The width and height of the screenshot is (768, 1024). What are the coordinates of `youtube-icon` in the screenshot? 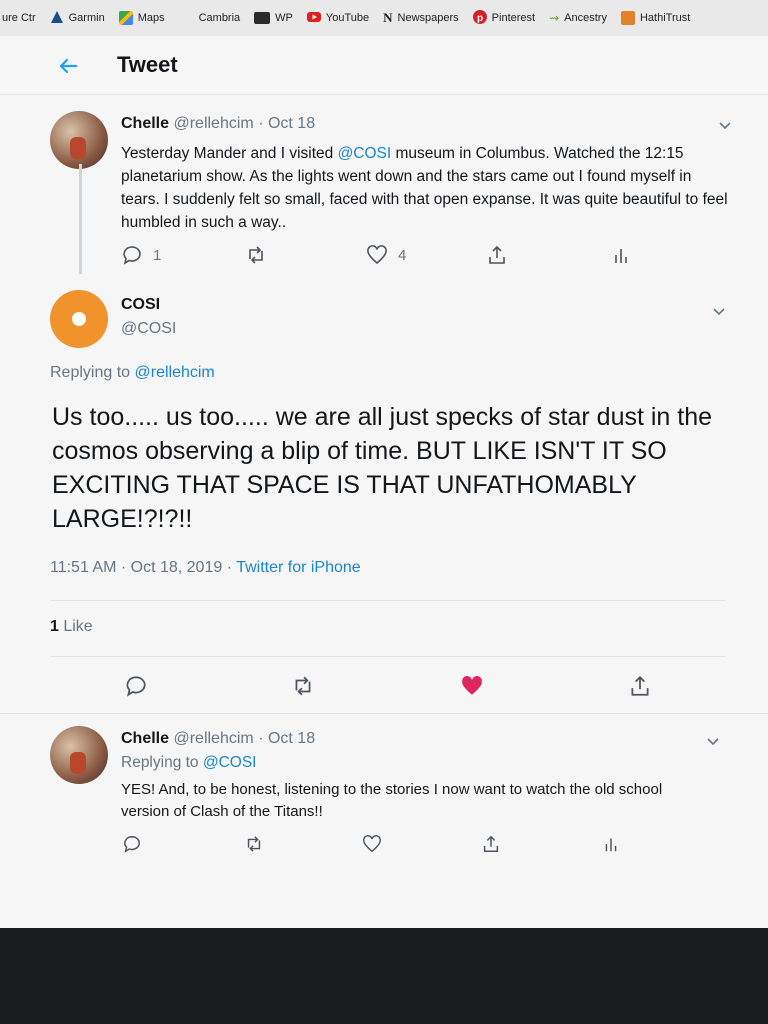 It's located at (313, 18).